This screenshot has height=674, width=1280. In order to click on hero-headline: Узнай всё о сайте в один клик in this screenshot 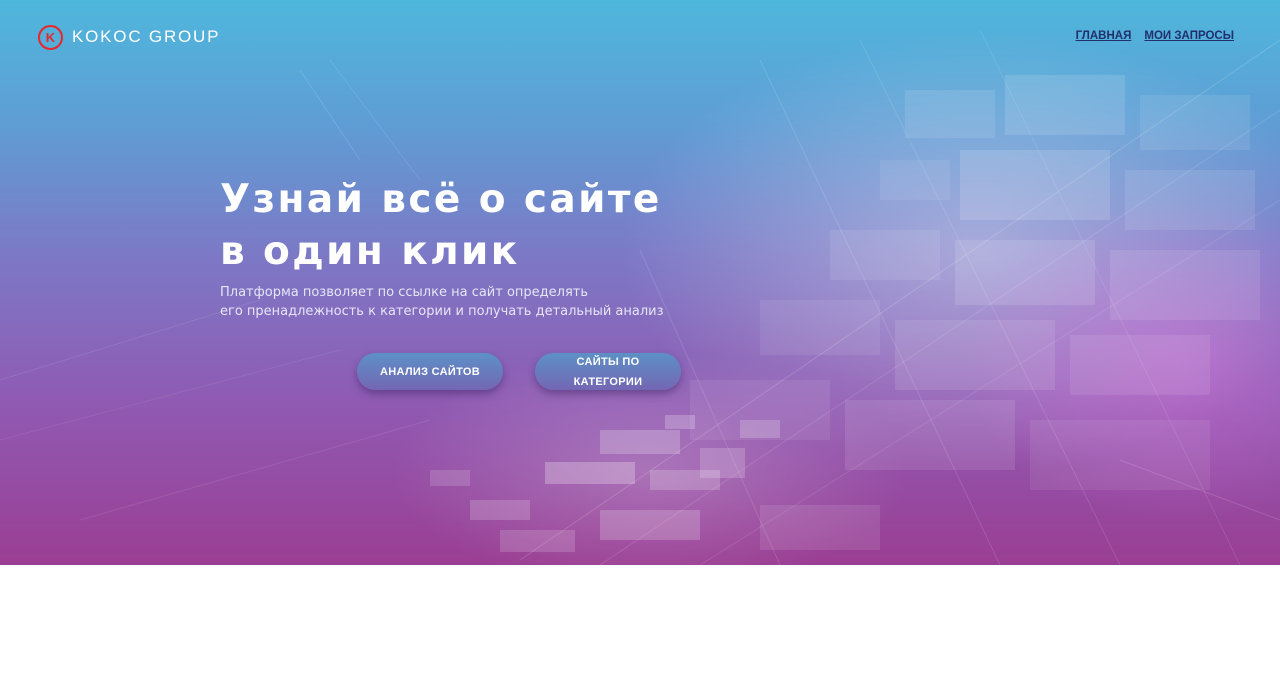, I will do `click(441, 225)`.